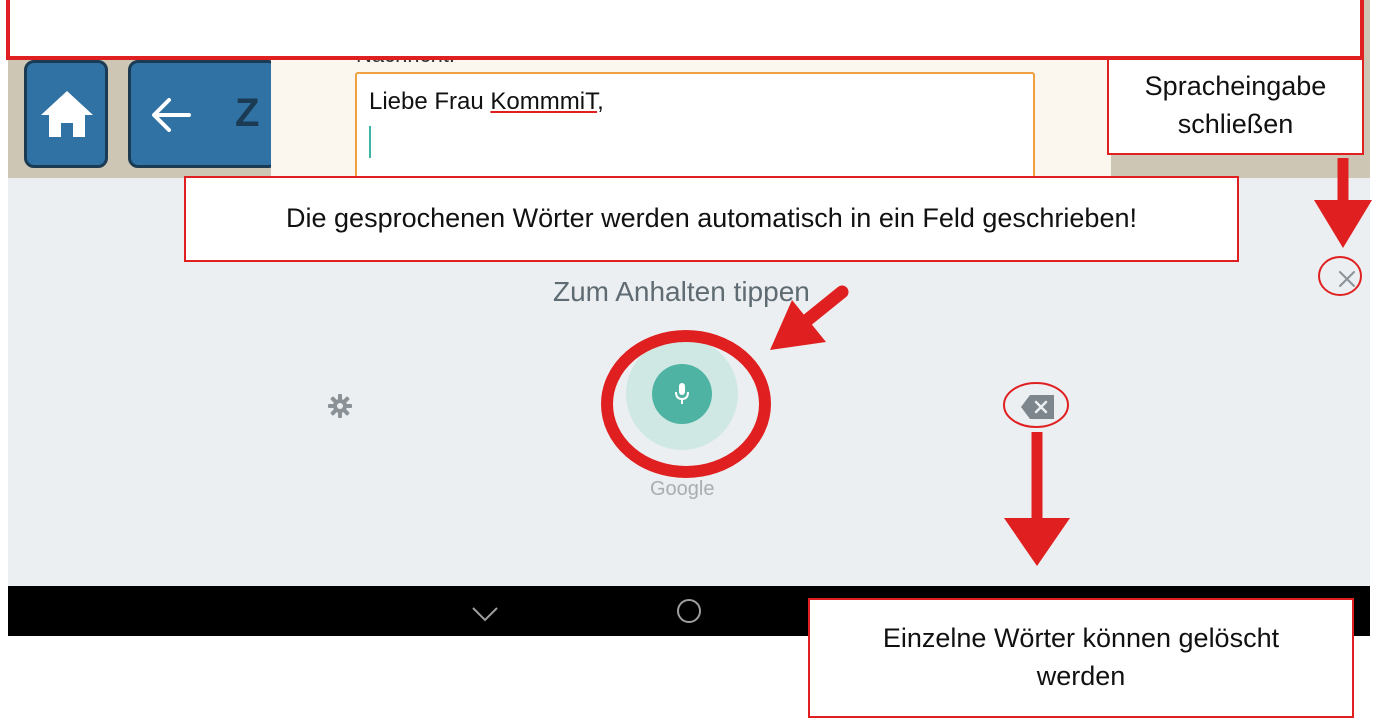  What do you see at coordinates (1036, 405) in the screenshot?
I see `backspace-highlight-circle` at bounding box center [1036, 405].